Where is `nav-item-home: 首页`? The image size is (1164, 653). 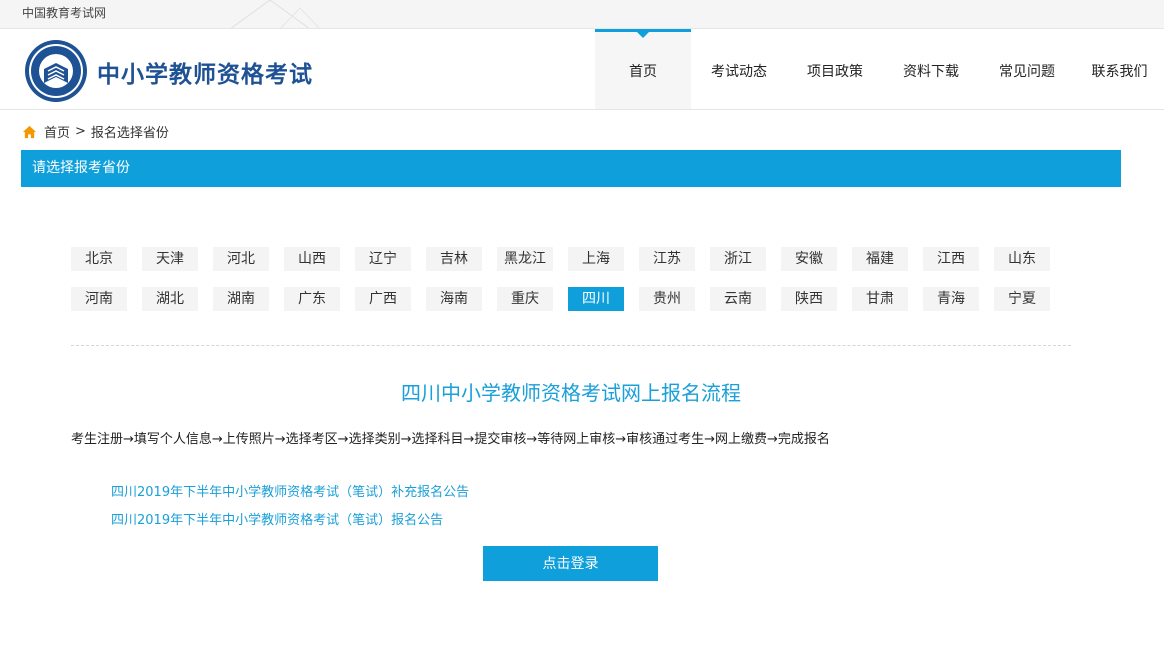 nav-item-home: 首页 is located at coordinates (643, 69).